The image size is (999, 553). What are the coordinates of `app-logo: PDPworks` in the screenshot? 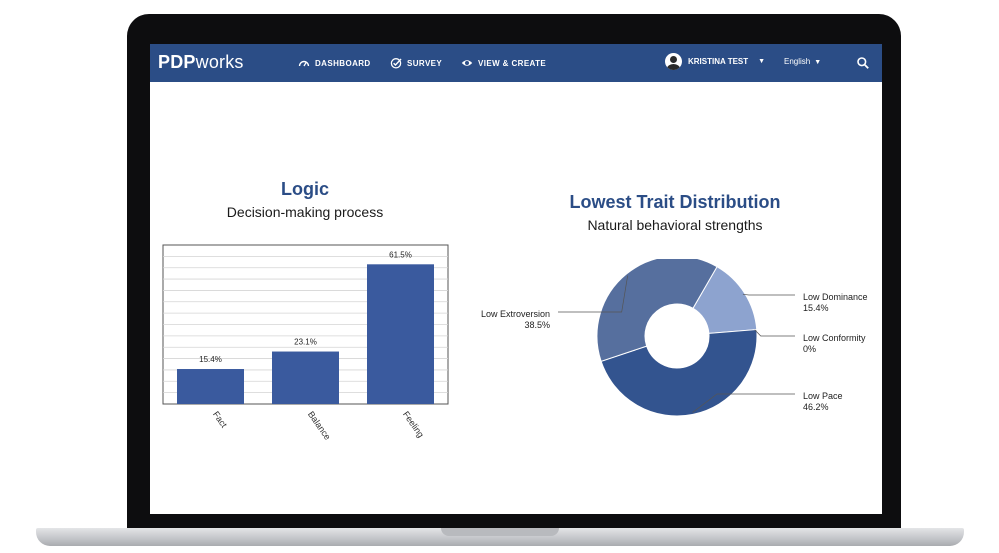 It's located at (201, 62).